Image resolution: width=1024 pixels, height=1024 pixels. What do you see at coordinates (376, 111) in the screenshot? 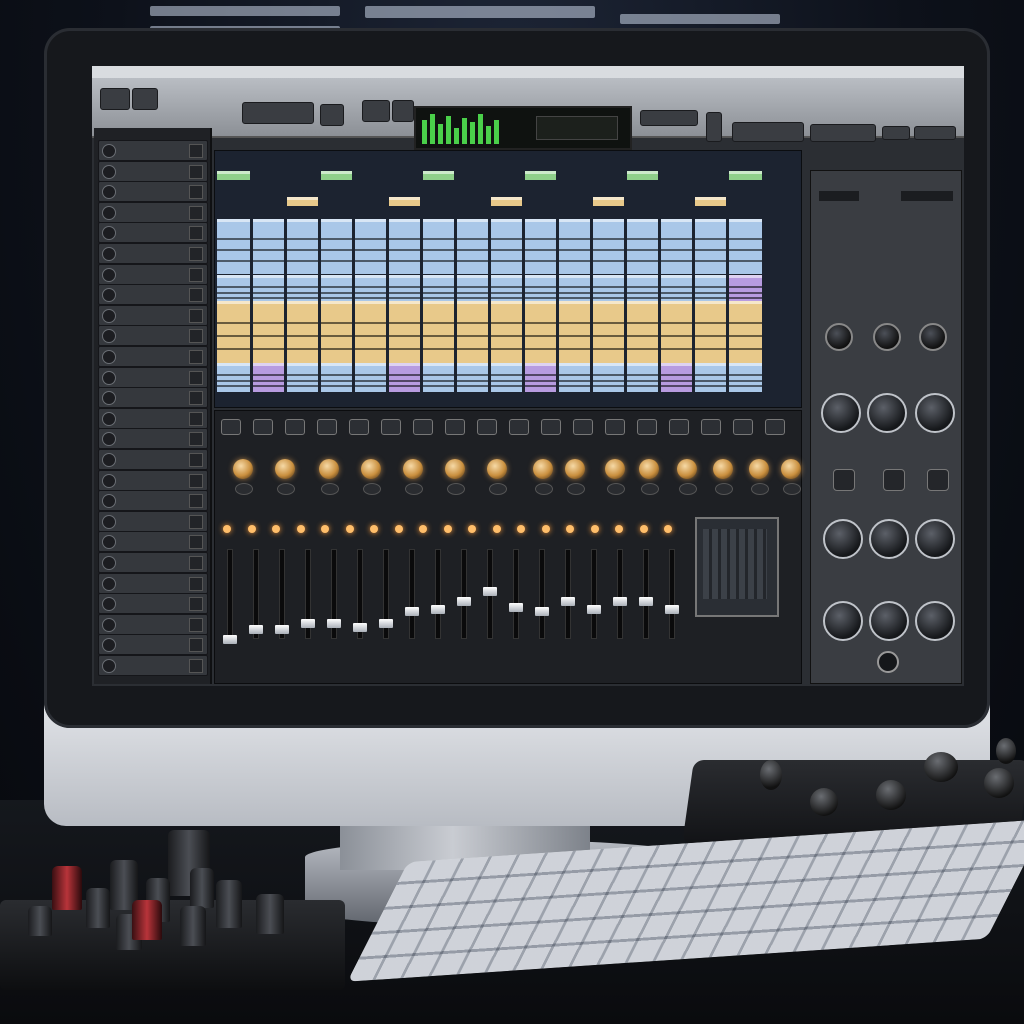
I see `record-button` at bounding box center [376, 111].